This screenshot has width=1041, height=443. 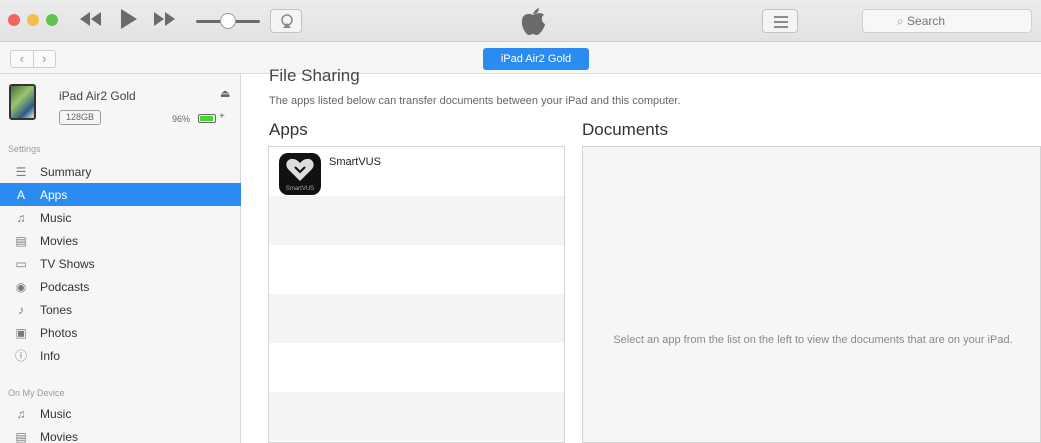 What do you see at coordinates (536, 59) in the screenshot?
I see `device-button: iPad Air2 Gold` at bounding box center [536, 59].